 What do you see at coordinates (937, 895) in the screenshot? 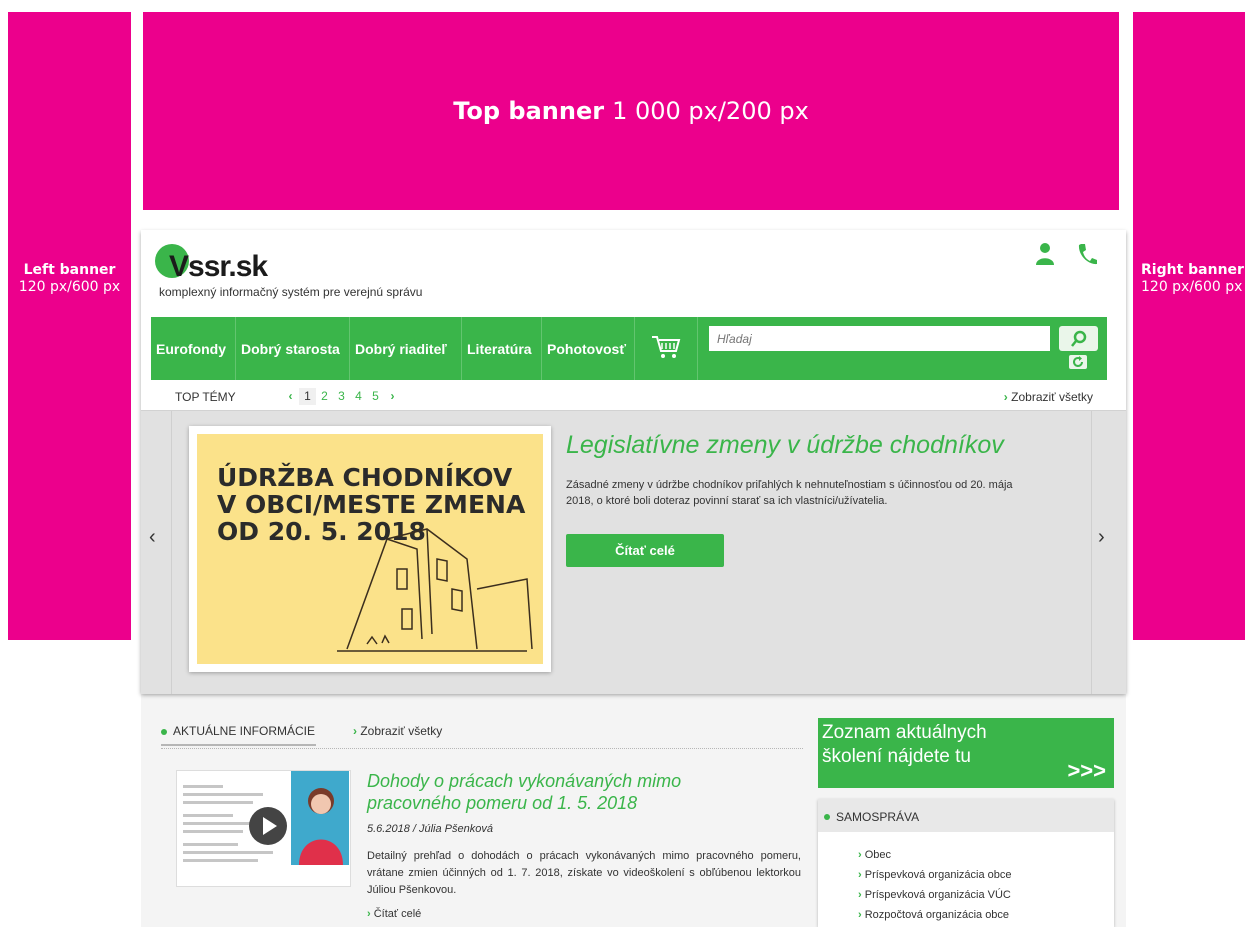
I see `samosprava-item-label: Príspevková organizácia VÚC` at bounding box center [937, 895].